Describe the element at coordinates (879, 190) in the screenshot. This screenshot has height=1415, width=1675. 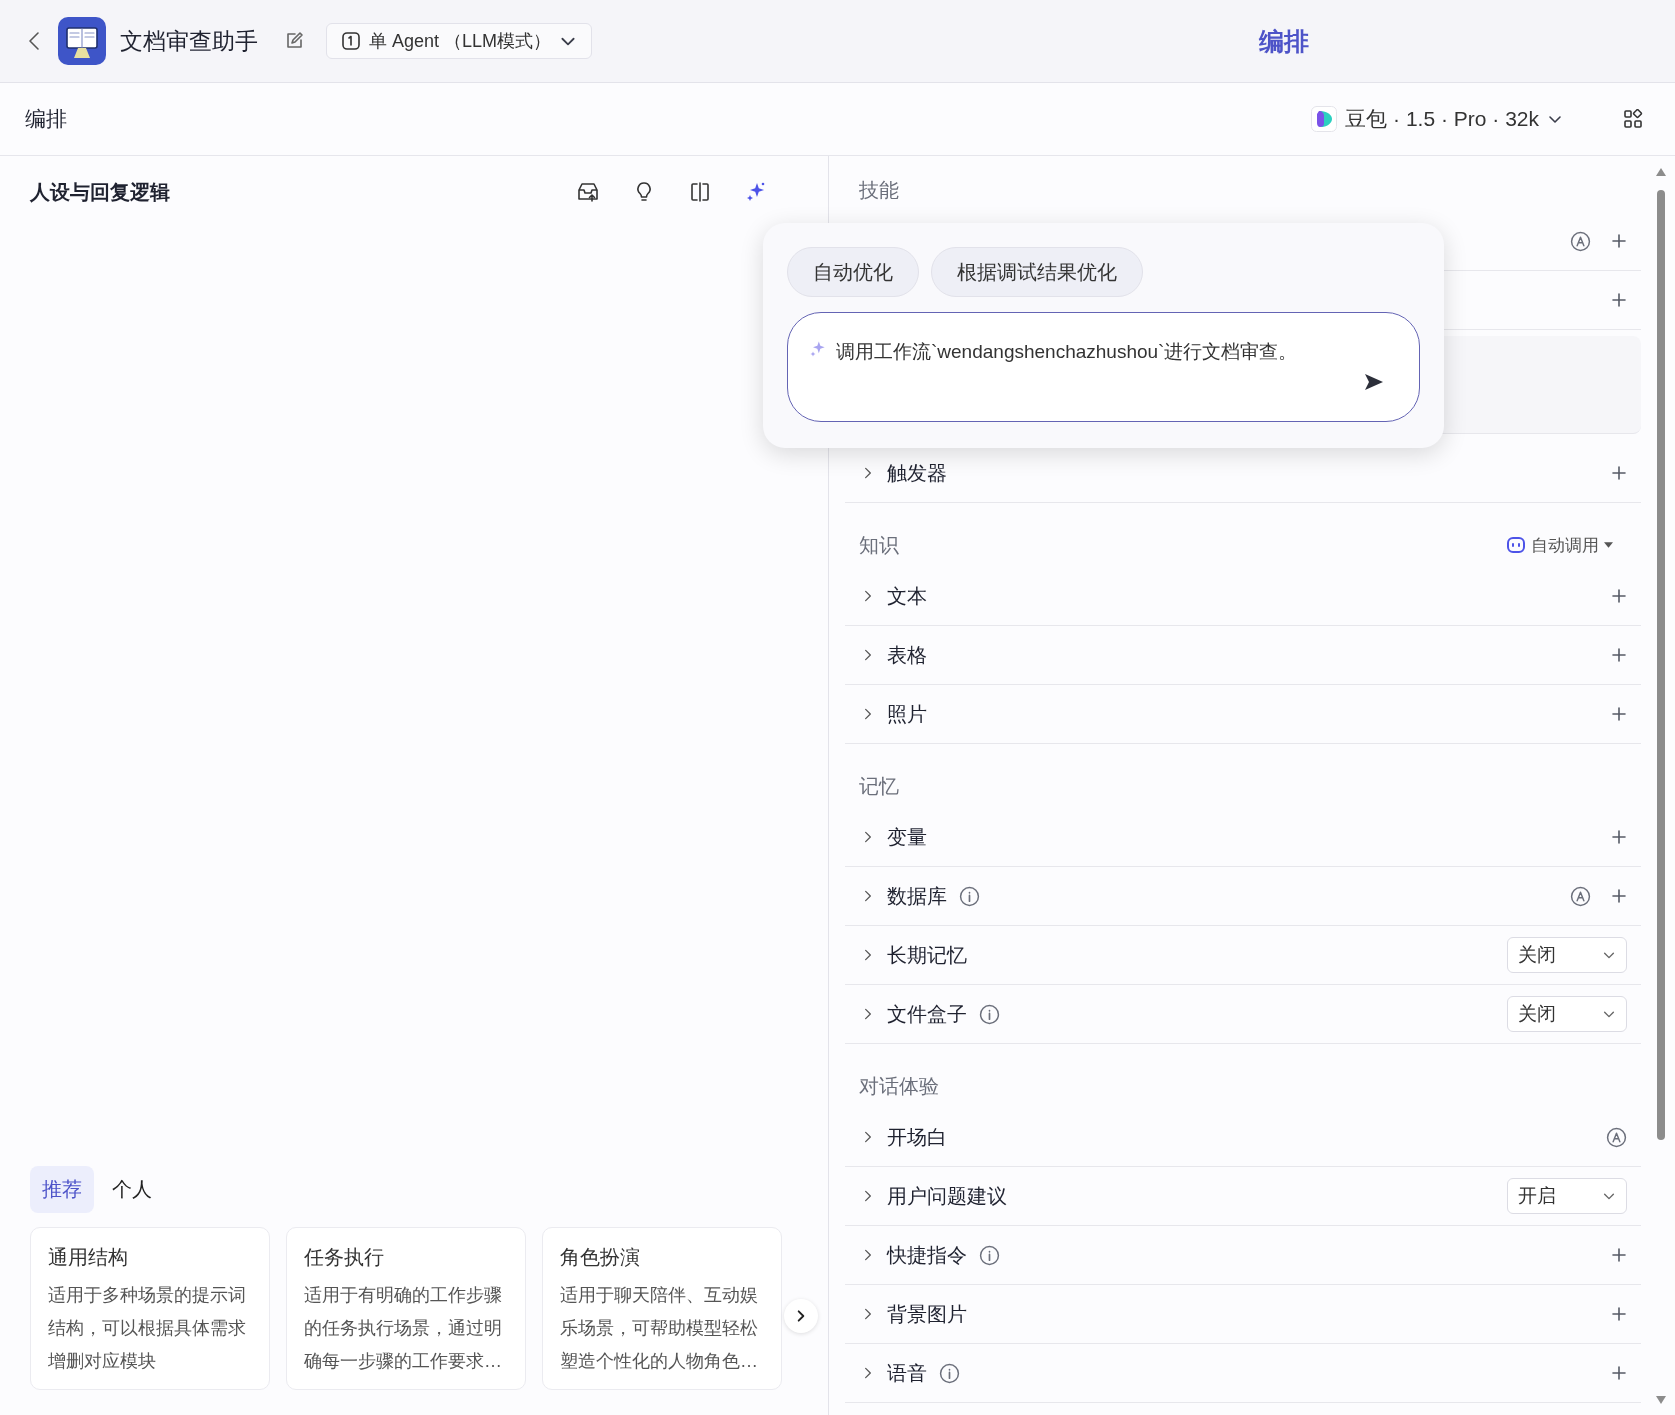
I see `section-heading: 技能` at that location.